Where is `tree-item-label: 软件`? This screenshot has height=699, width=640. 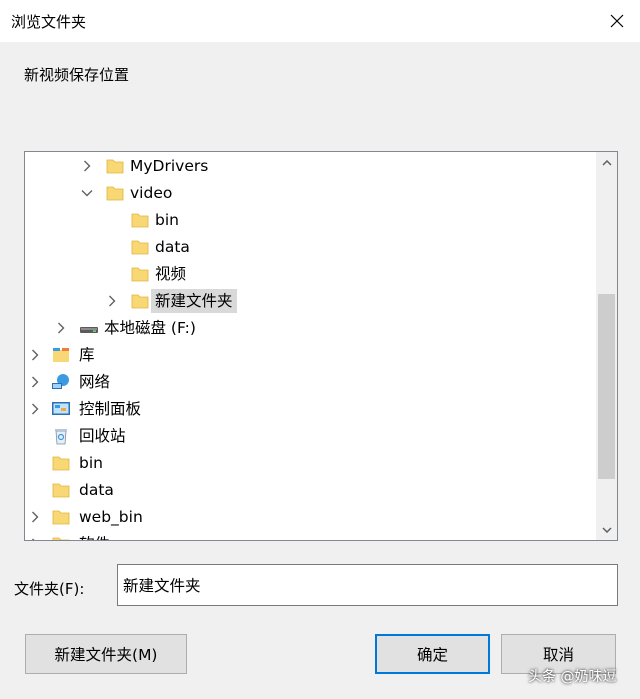 tree-item-label: 软件 is located at coordinates (94, 536).